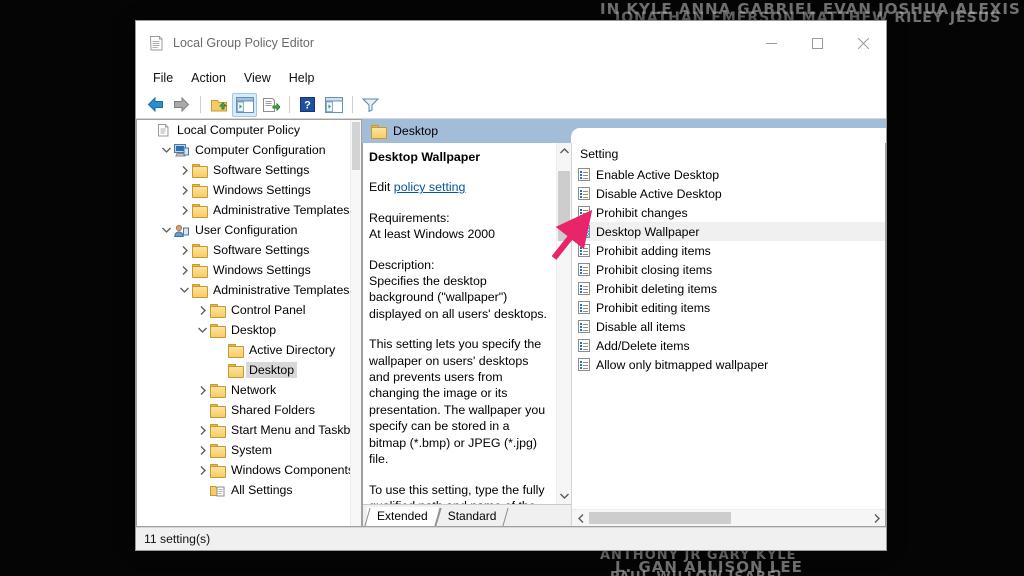 This screenshot has width=1024, height=576. I want to click on back-button, so click(155, 105).